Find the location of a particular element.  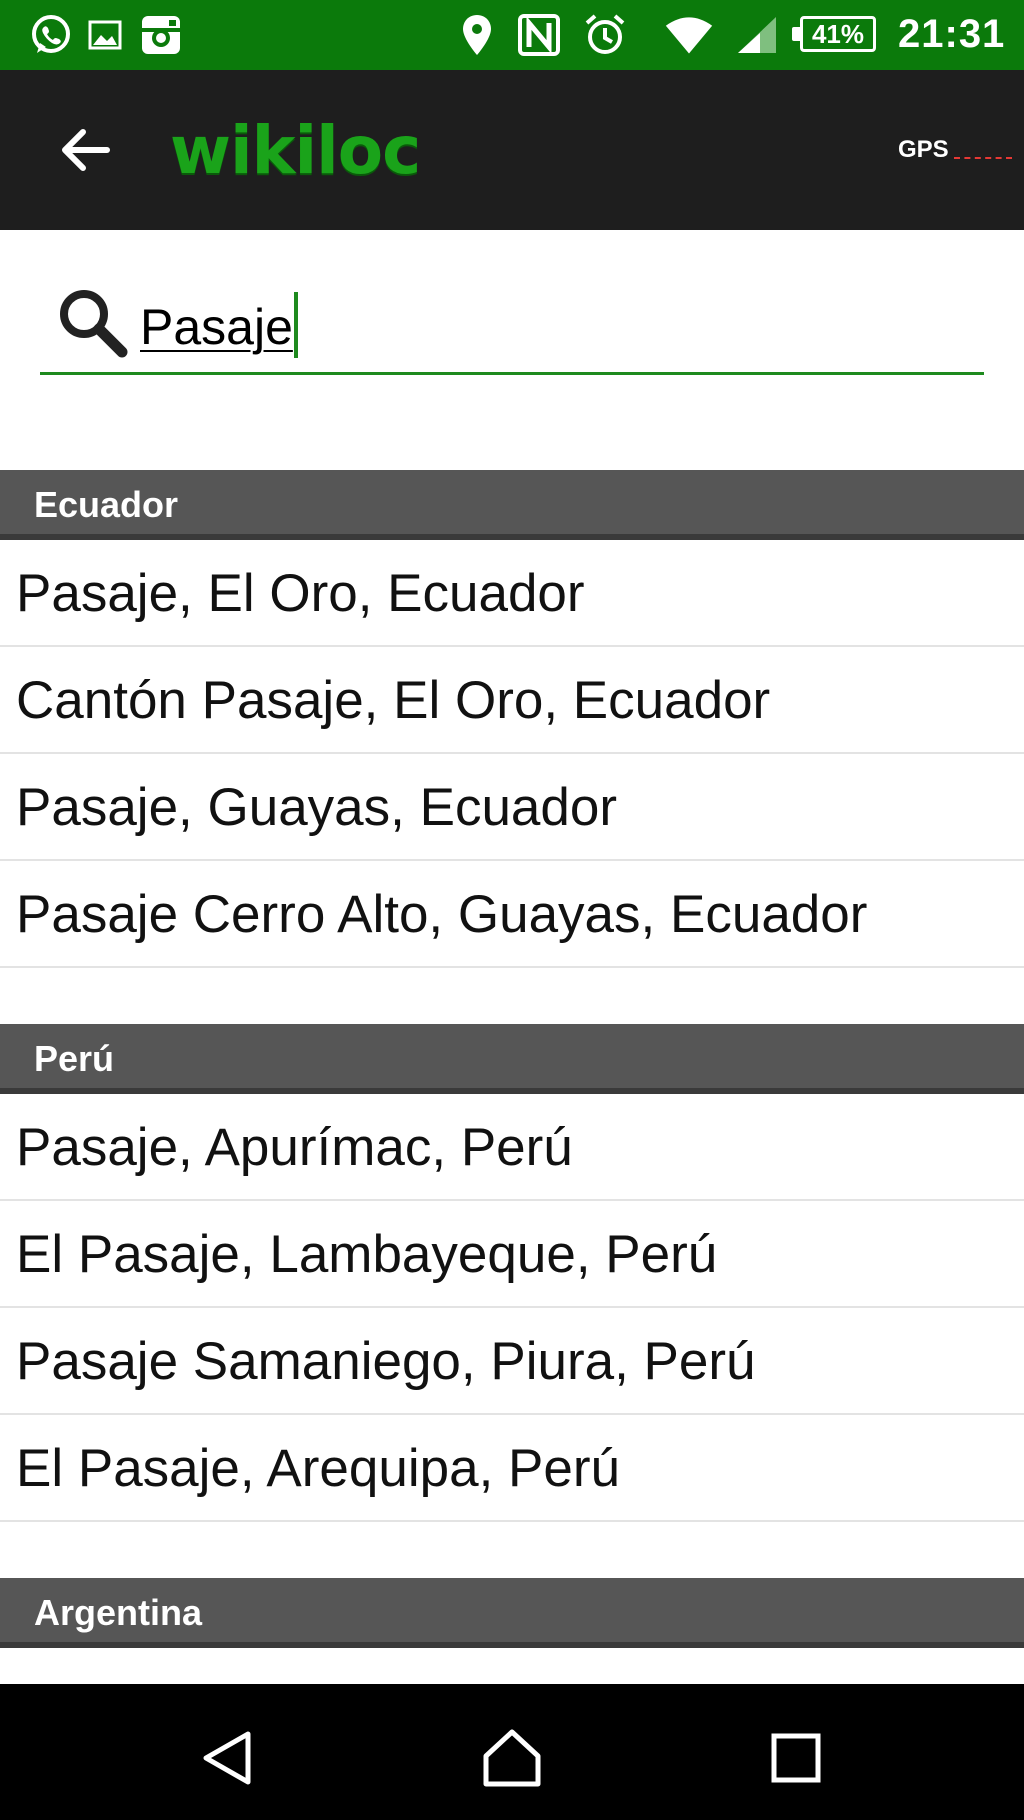

location-icon is located at coordinates (477, 35).